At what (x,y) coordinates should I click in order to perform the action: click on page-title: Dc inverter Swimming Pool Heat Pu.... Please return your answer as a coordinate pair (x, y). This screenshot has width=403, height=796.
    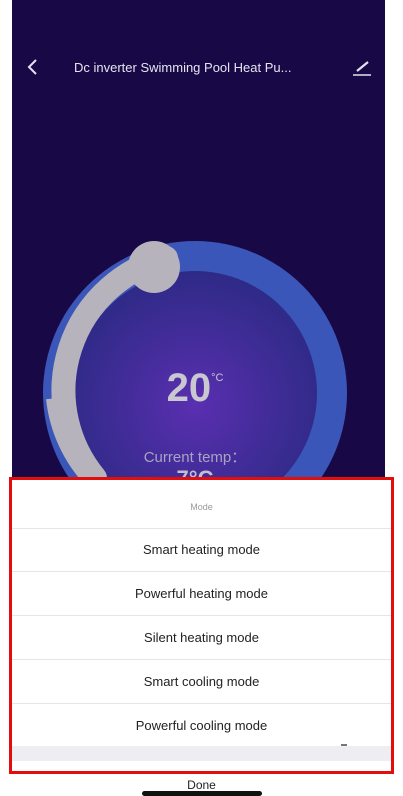
    Looking at the image, I should click on (183, 67).